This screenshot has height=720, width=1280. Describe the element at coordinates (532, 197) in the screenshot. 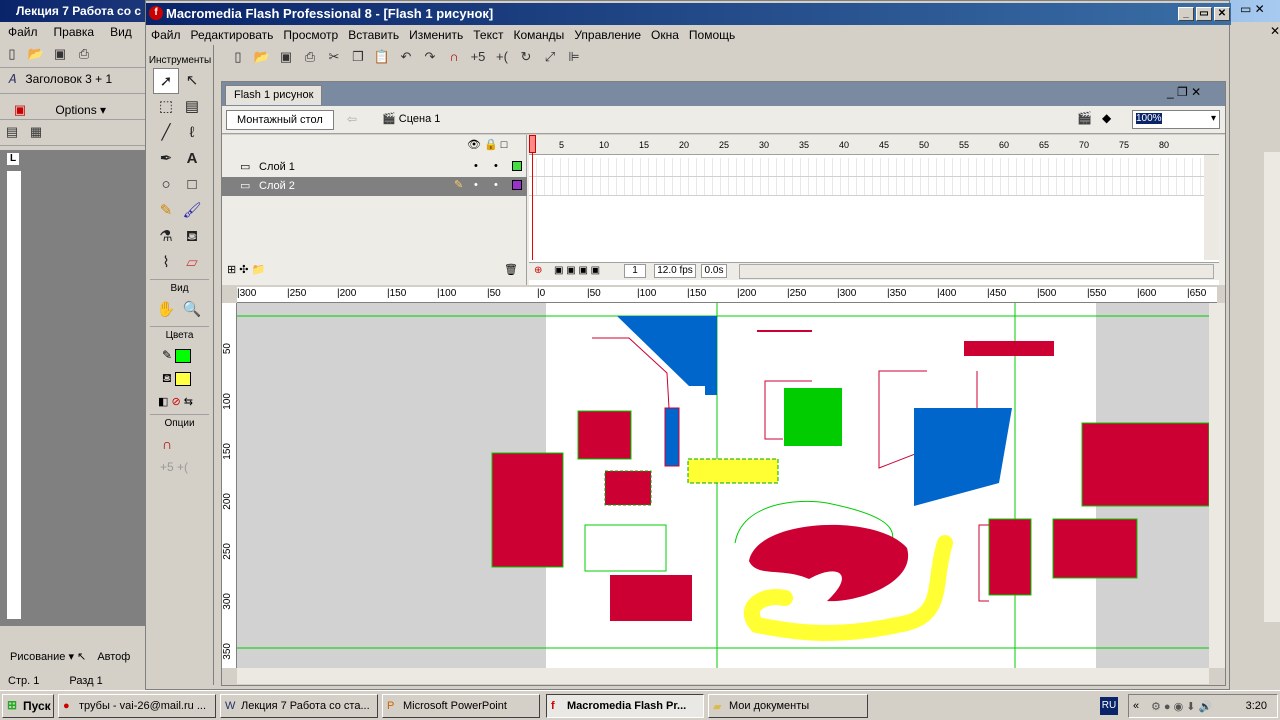

I see `playhead` at that location.